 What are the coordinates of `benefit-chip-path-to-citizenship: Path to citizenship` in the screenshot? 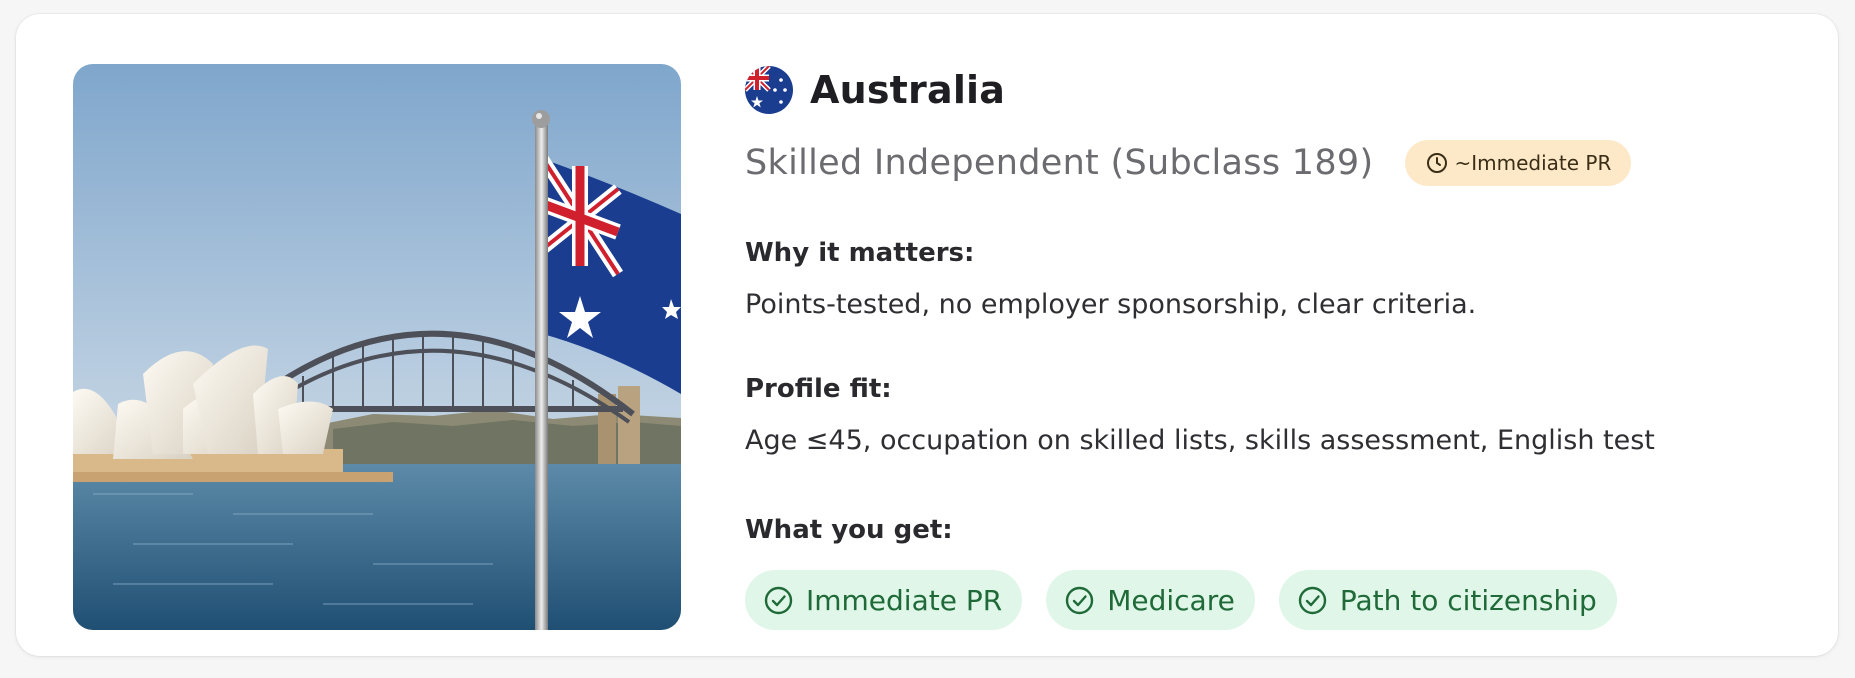 It's located at (1447, 600).